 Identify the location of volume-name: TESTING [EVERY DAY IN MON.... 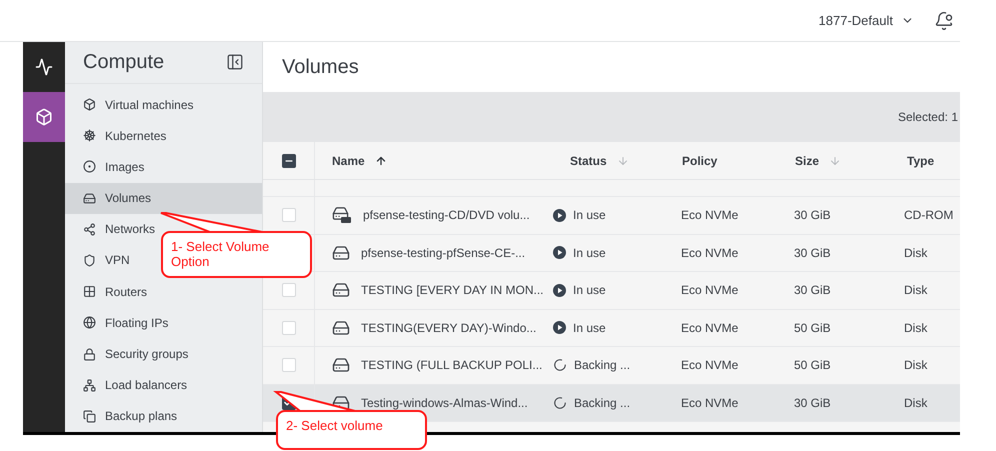
(452, 291).